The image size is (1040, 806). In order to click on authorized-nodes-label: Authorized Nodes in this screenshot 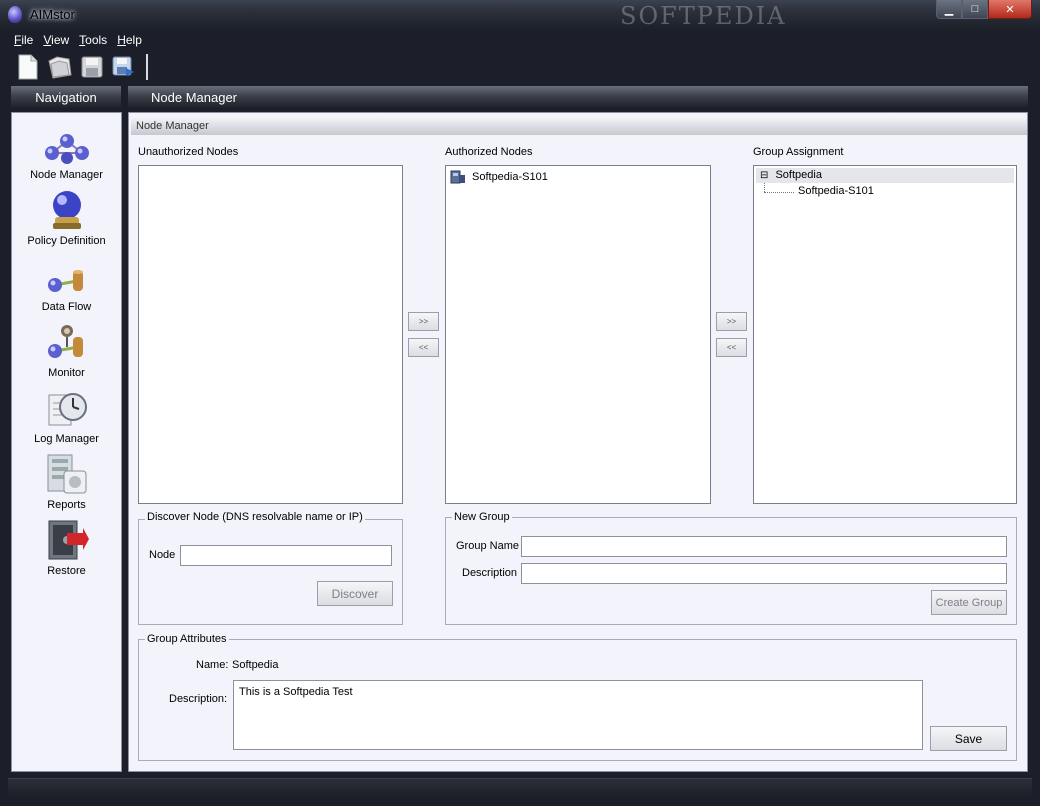, I will do `click(489, 152)`.